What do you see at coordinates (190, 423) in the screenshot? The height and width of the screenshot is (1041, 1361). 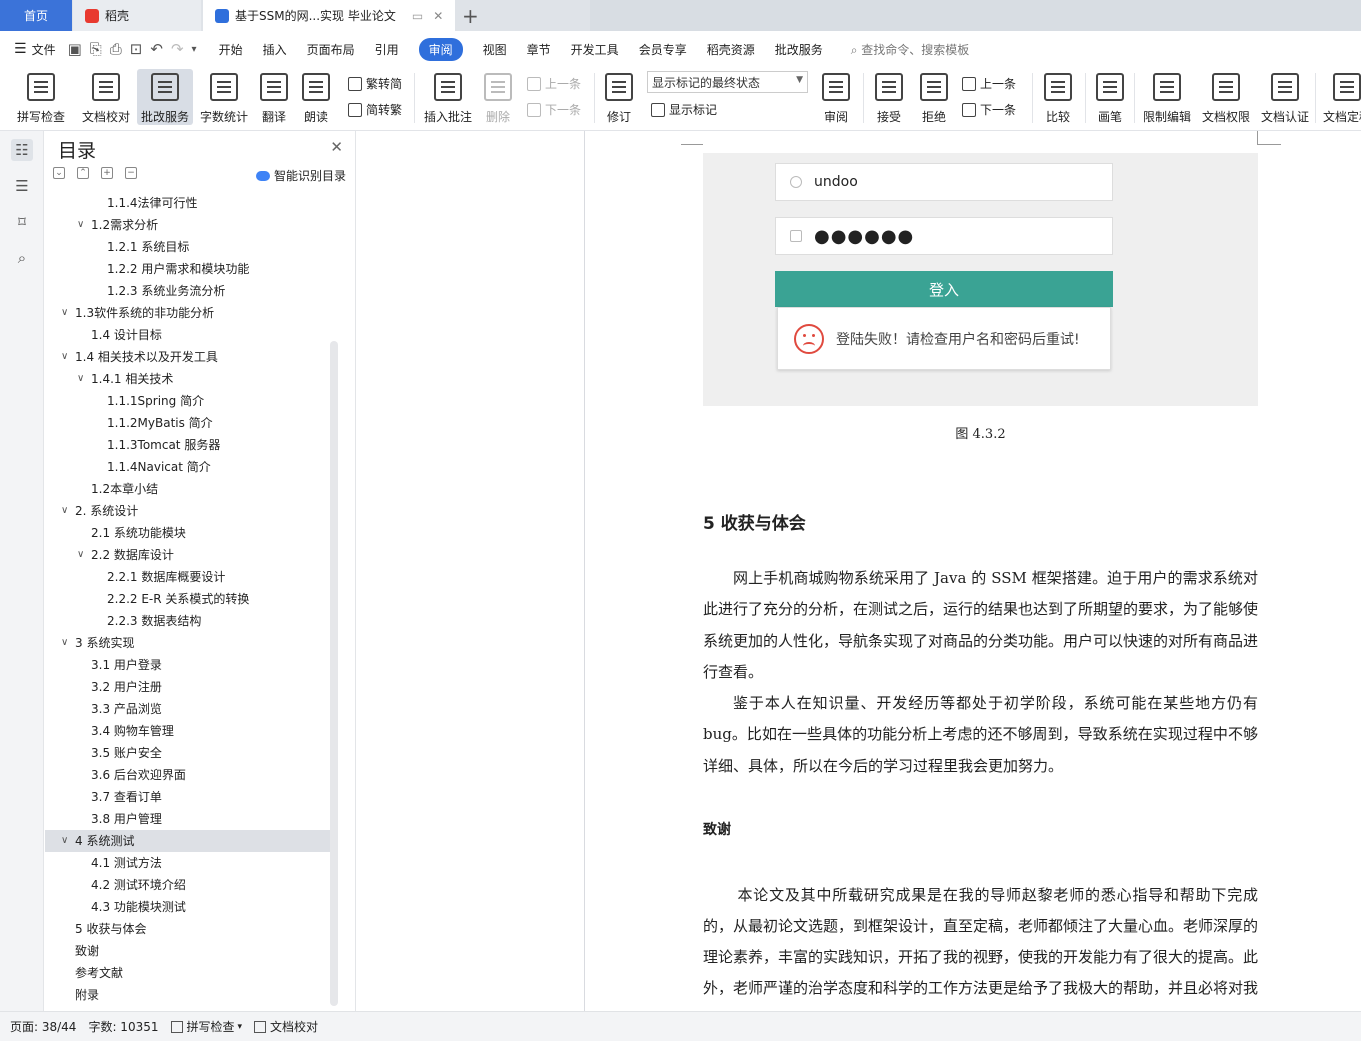 I see `toc-item: 1.1.2MyBatis 简介` at bounding box center [190, 423].